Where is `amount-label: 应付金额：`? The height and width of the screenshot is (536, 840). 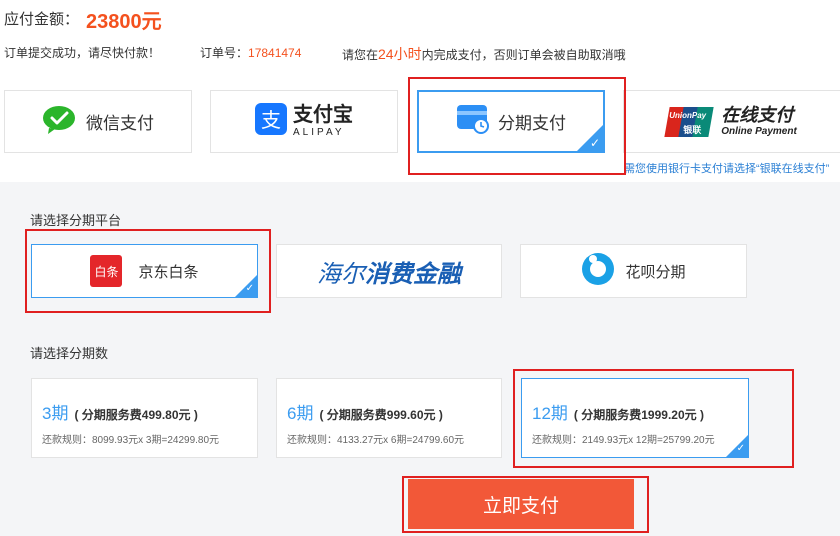 amount-label: 应付金额： is located at coordinates (42, 19).